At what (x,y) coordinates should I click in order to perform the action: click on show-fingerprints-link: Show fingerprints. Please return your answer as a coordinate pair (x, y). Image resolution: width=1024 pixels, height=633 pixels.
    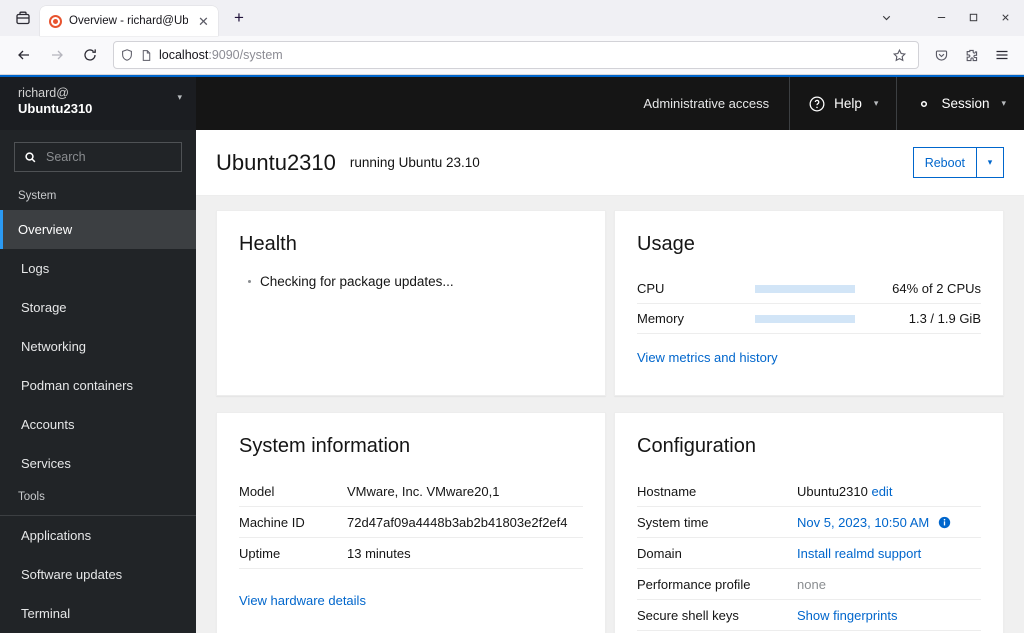
    Looking at the image, I should click on (847, 615).